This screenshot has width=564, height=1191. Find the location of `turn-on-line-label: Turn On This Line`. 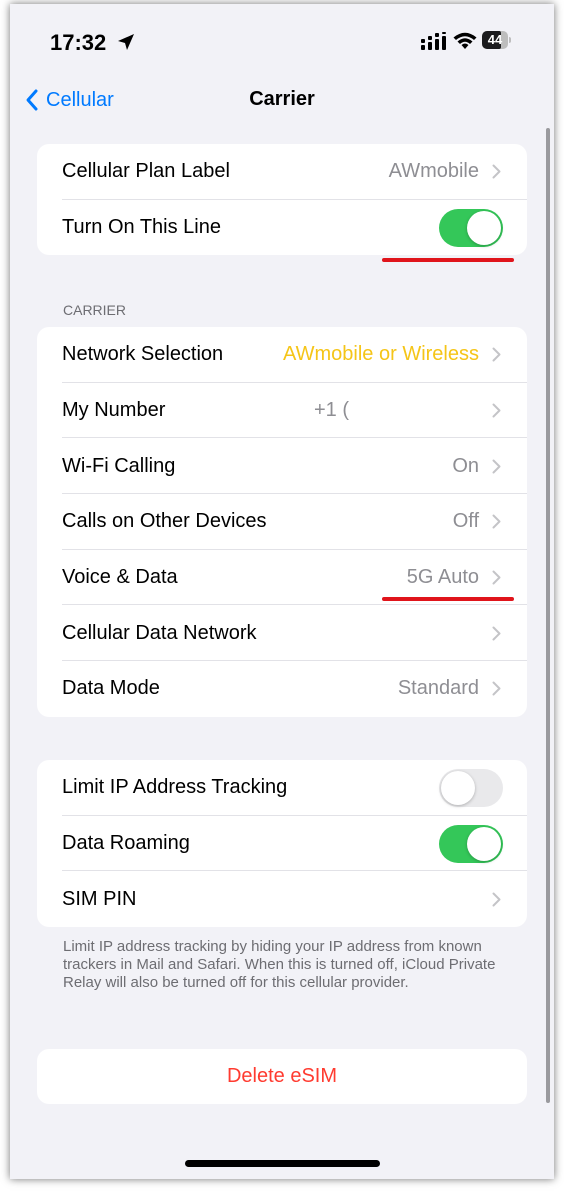

turn-on-line-label: Turn On This Line is located at coordinates (141, 227).